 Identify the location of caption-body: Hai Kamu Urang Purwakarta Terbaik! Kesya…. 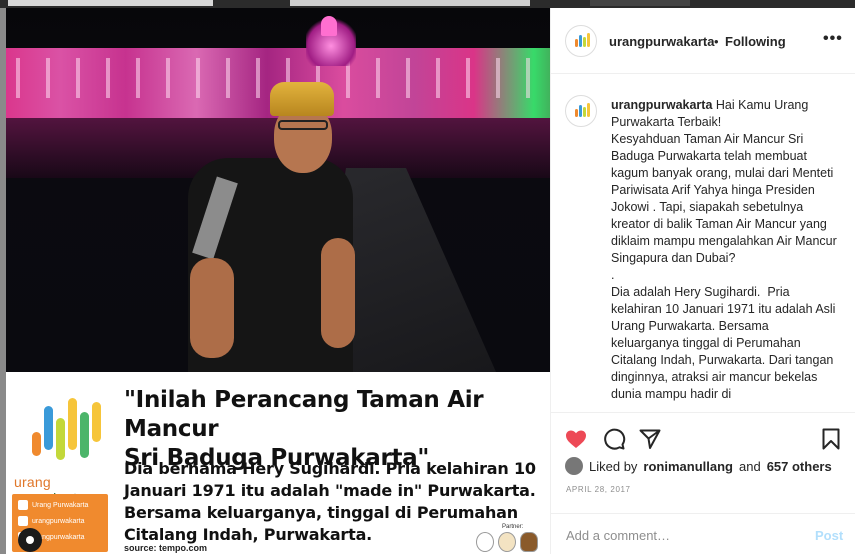
(724, 249).